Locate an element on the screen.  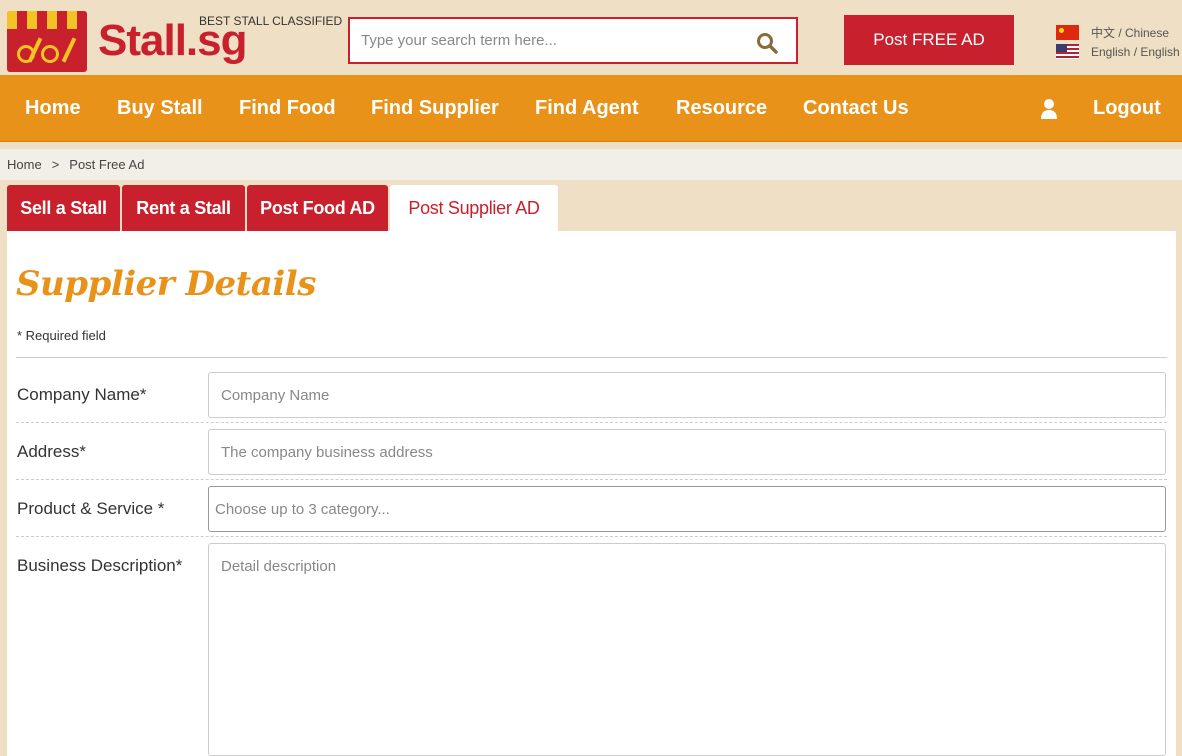
nav-find-supplier: Find Supplier is located at coordinates (435, 108).